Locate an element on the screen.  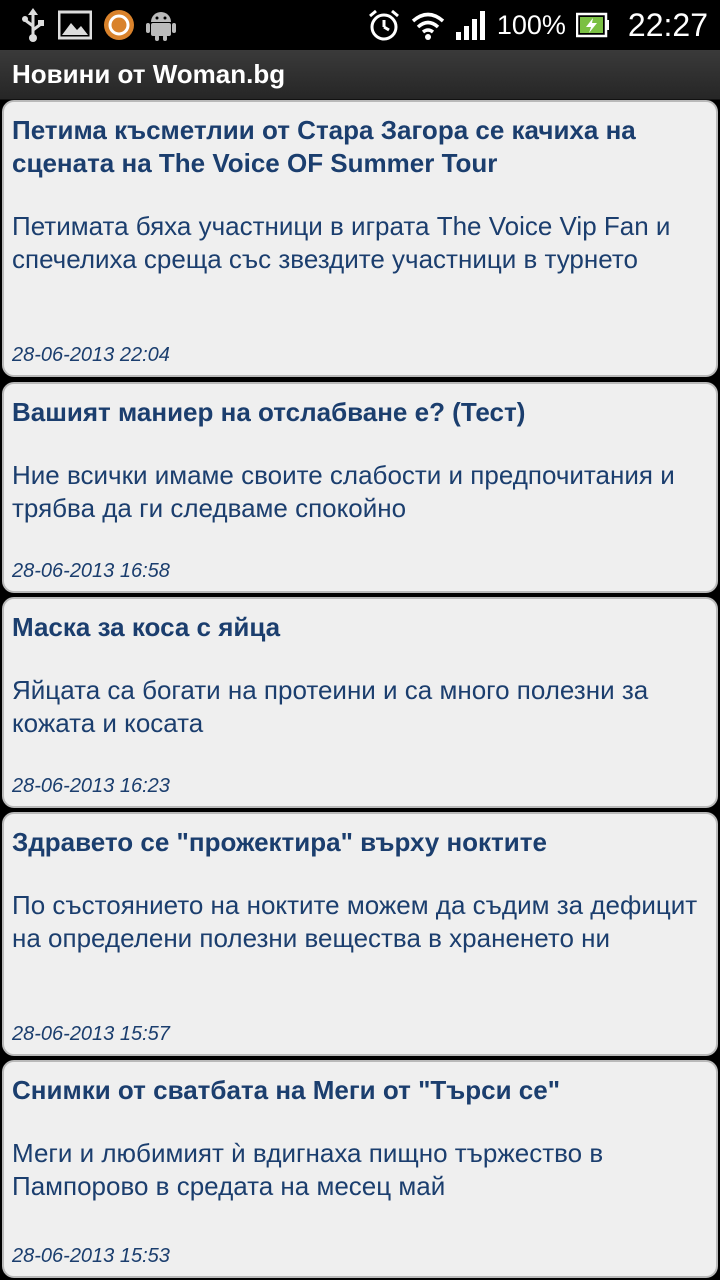
news-date: 28-06-2013 15:57 is located at coordinates (91, 1034).